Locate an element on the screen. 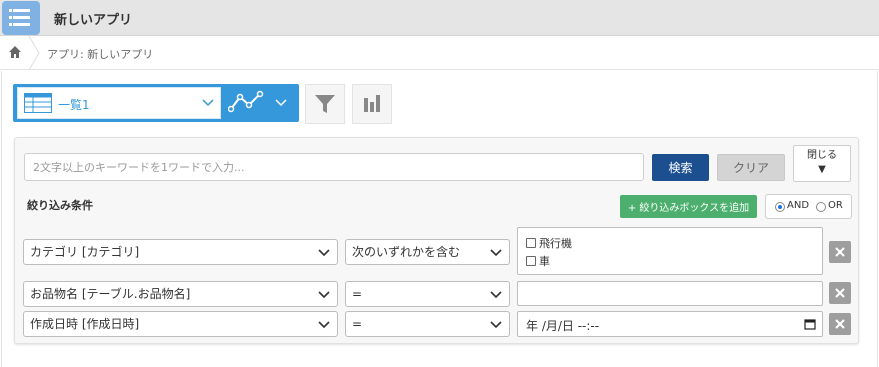 This screenshot has width=879, height=367. and-radio-label: AND is located at coordinates (798, 205).